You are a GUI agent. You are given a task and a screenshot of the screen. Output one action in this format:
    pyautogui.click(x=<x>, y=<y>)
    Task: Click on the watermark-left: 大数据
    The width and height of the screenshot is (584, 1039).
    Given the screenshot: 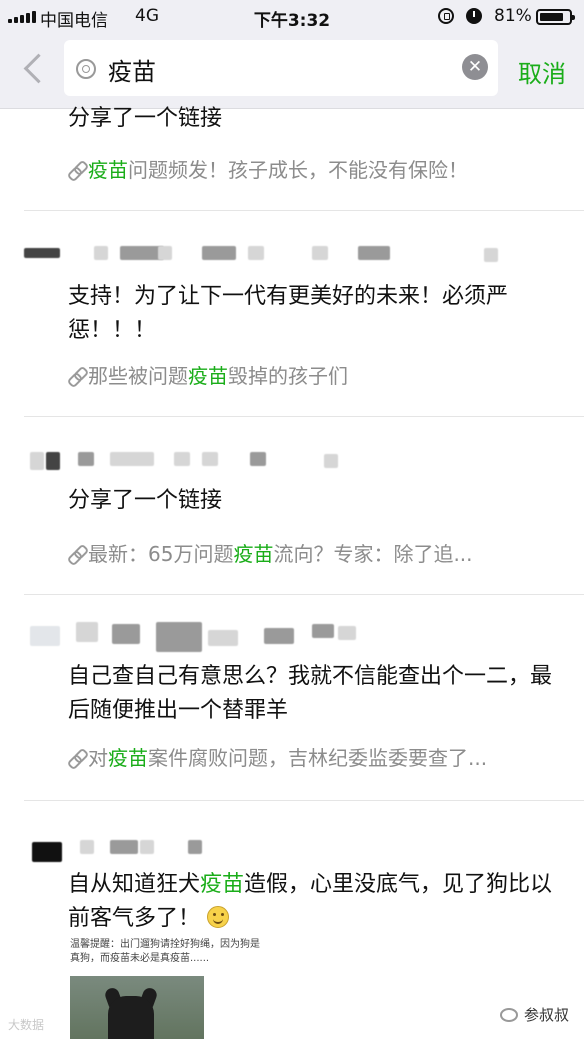 What is the action you would take?
    pyautogui.click(x=26, y=1025)
    